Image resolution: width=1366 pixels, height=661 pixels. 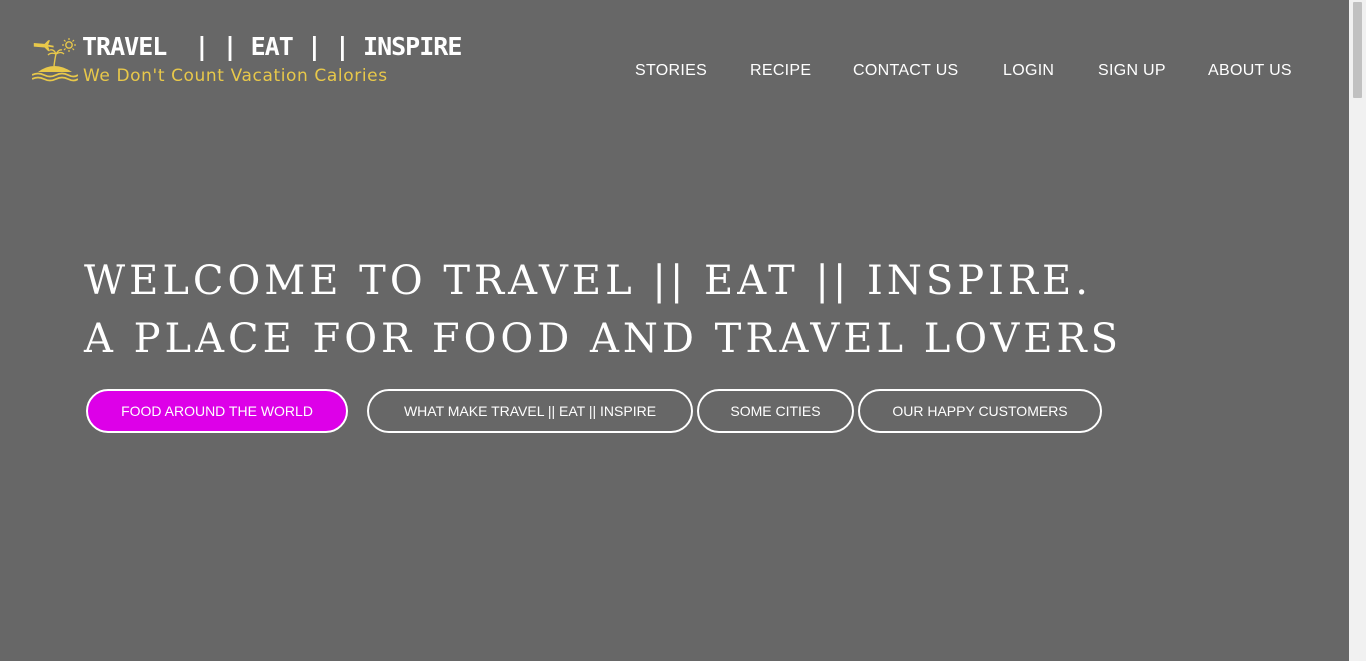 What do you see at coordinates (272, 46) in the screenshot?
I see `logo-title: TRAVEL | | EAT | | INSPIRE` at bounding box center [272, 46].